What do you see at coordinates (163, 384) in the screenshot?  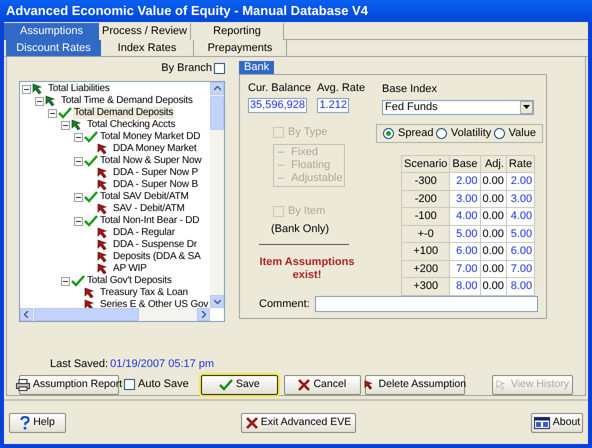 I see `auto-save-label: Auto Save` at bounding box center [163, 384].